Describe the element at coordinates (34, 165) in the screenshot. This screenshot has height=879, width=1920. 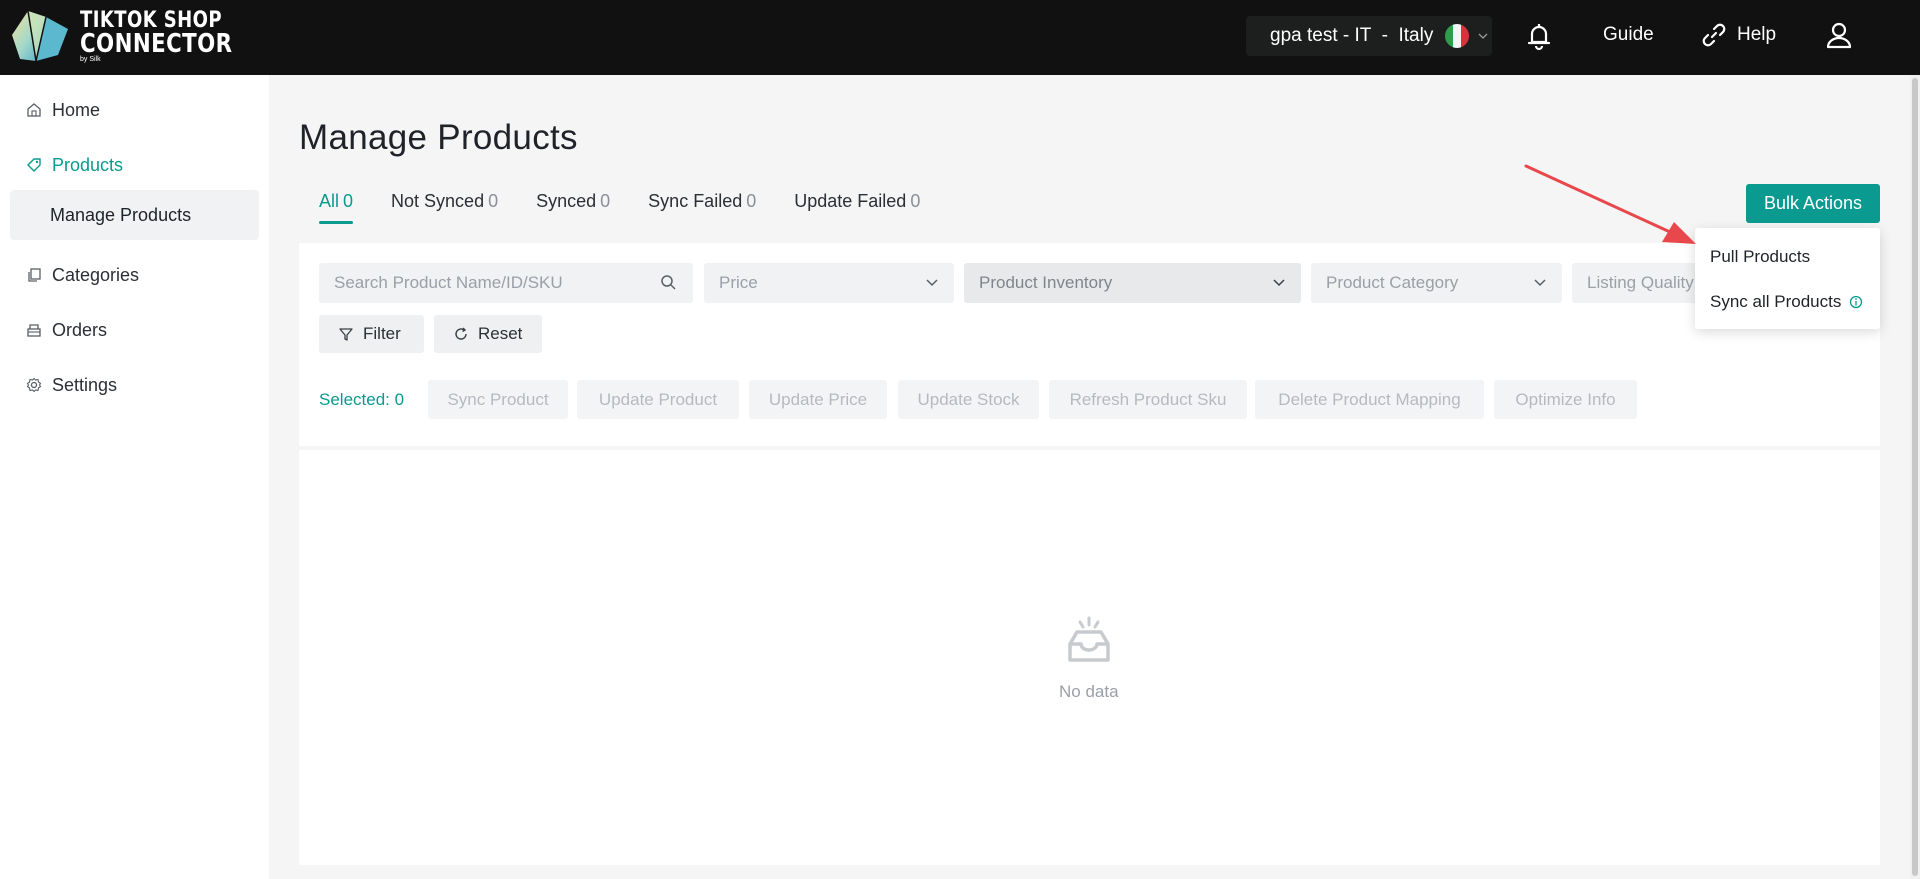
I see `tag-icon` at that location.